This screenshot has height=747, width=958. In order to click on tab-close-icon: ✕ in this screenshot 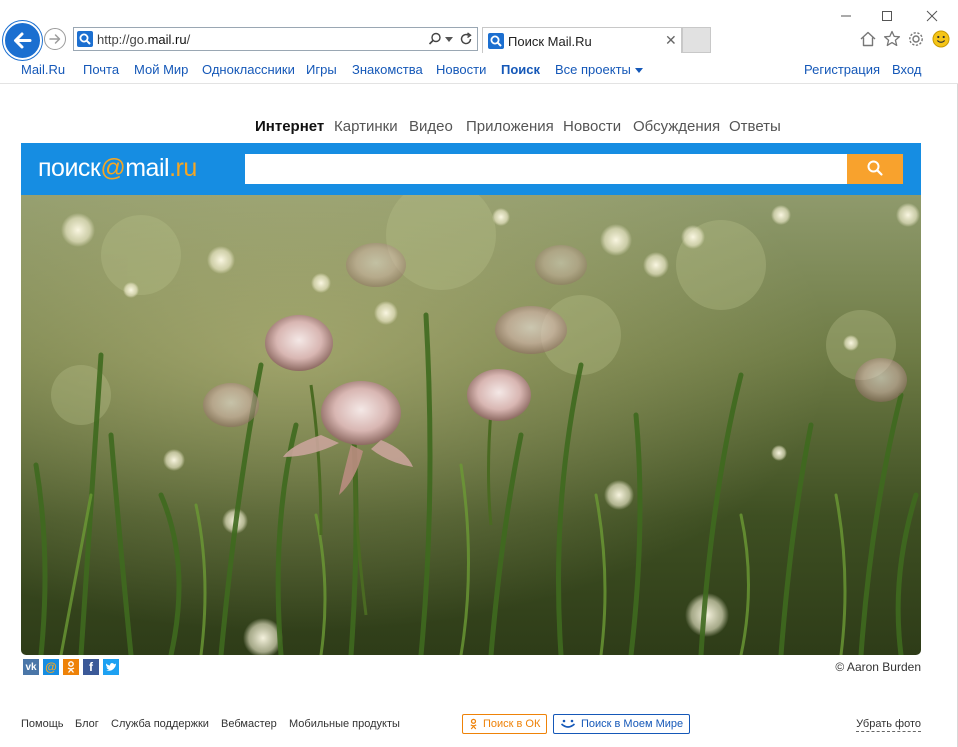, I will do `click(671, 40)`.